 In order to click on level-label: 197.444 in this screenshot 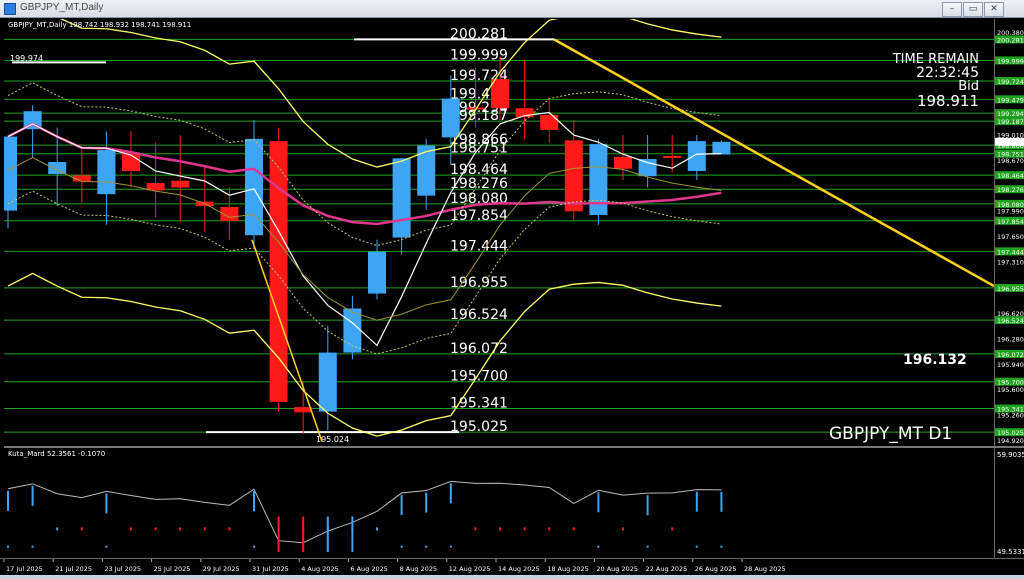, I will do `click(479, 246)`.